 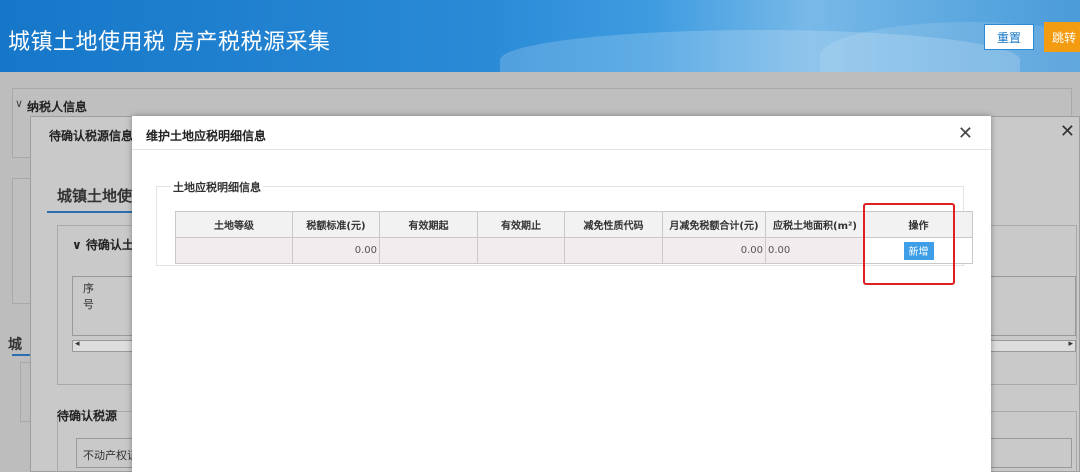 I want to click on table-row: 0.00 0.00 0.00 新增, so click(x=574, y=250).